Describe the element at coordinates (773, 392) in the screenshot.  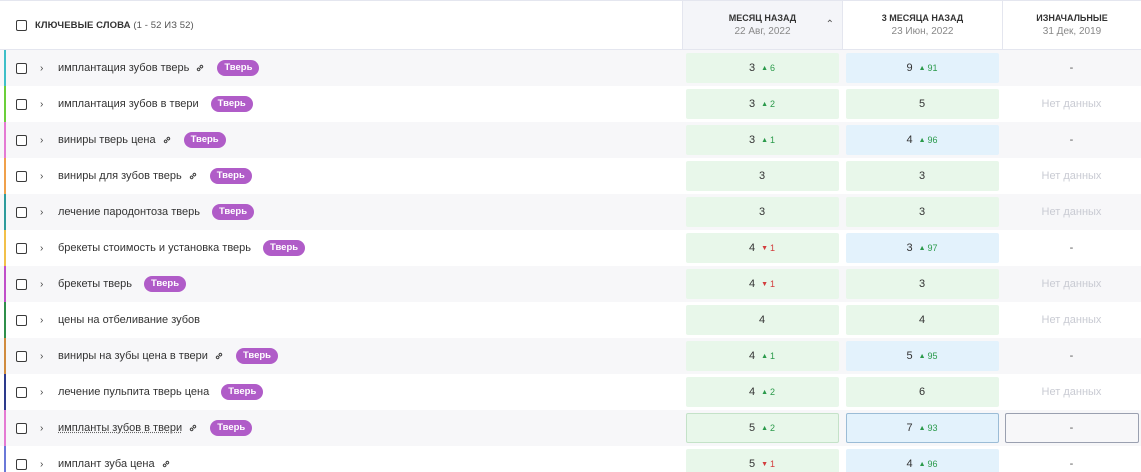
I see `rank-change-value: 2` at that location.